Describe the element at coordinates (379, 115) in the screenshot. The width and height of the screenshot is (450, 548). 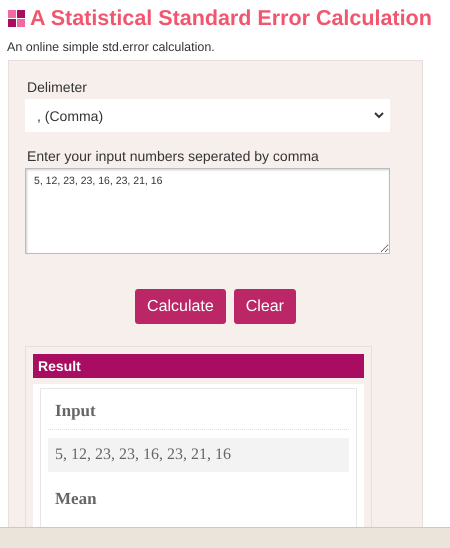
I see `chevron-down-icon` at that location.